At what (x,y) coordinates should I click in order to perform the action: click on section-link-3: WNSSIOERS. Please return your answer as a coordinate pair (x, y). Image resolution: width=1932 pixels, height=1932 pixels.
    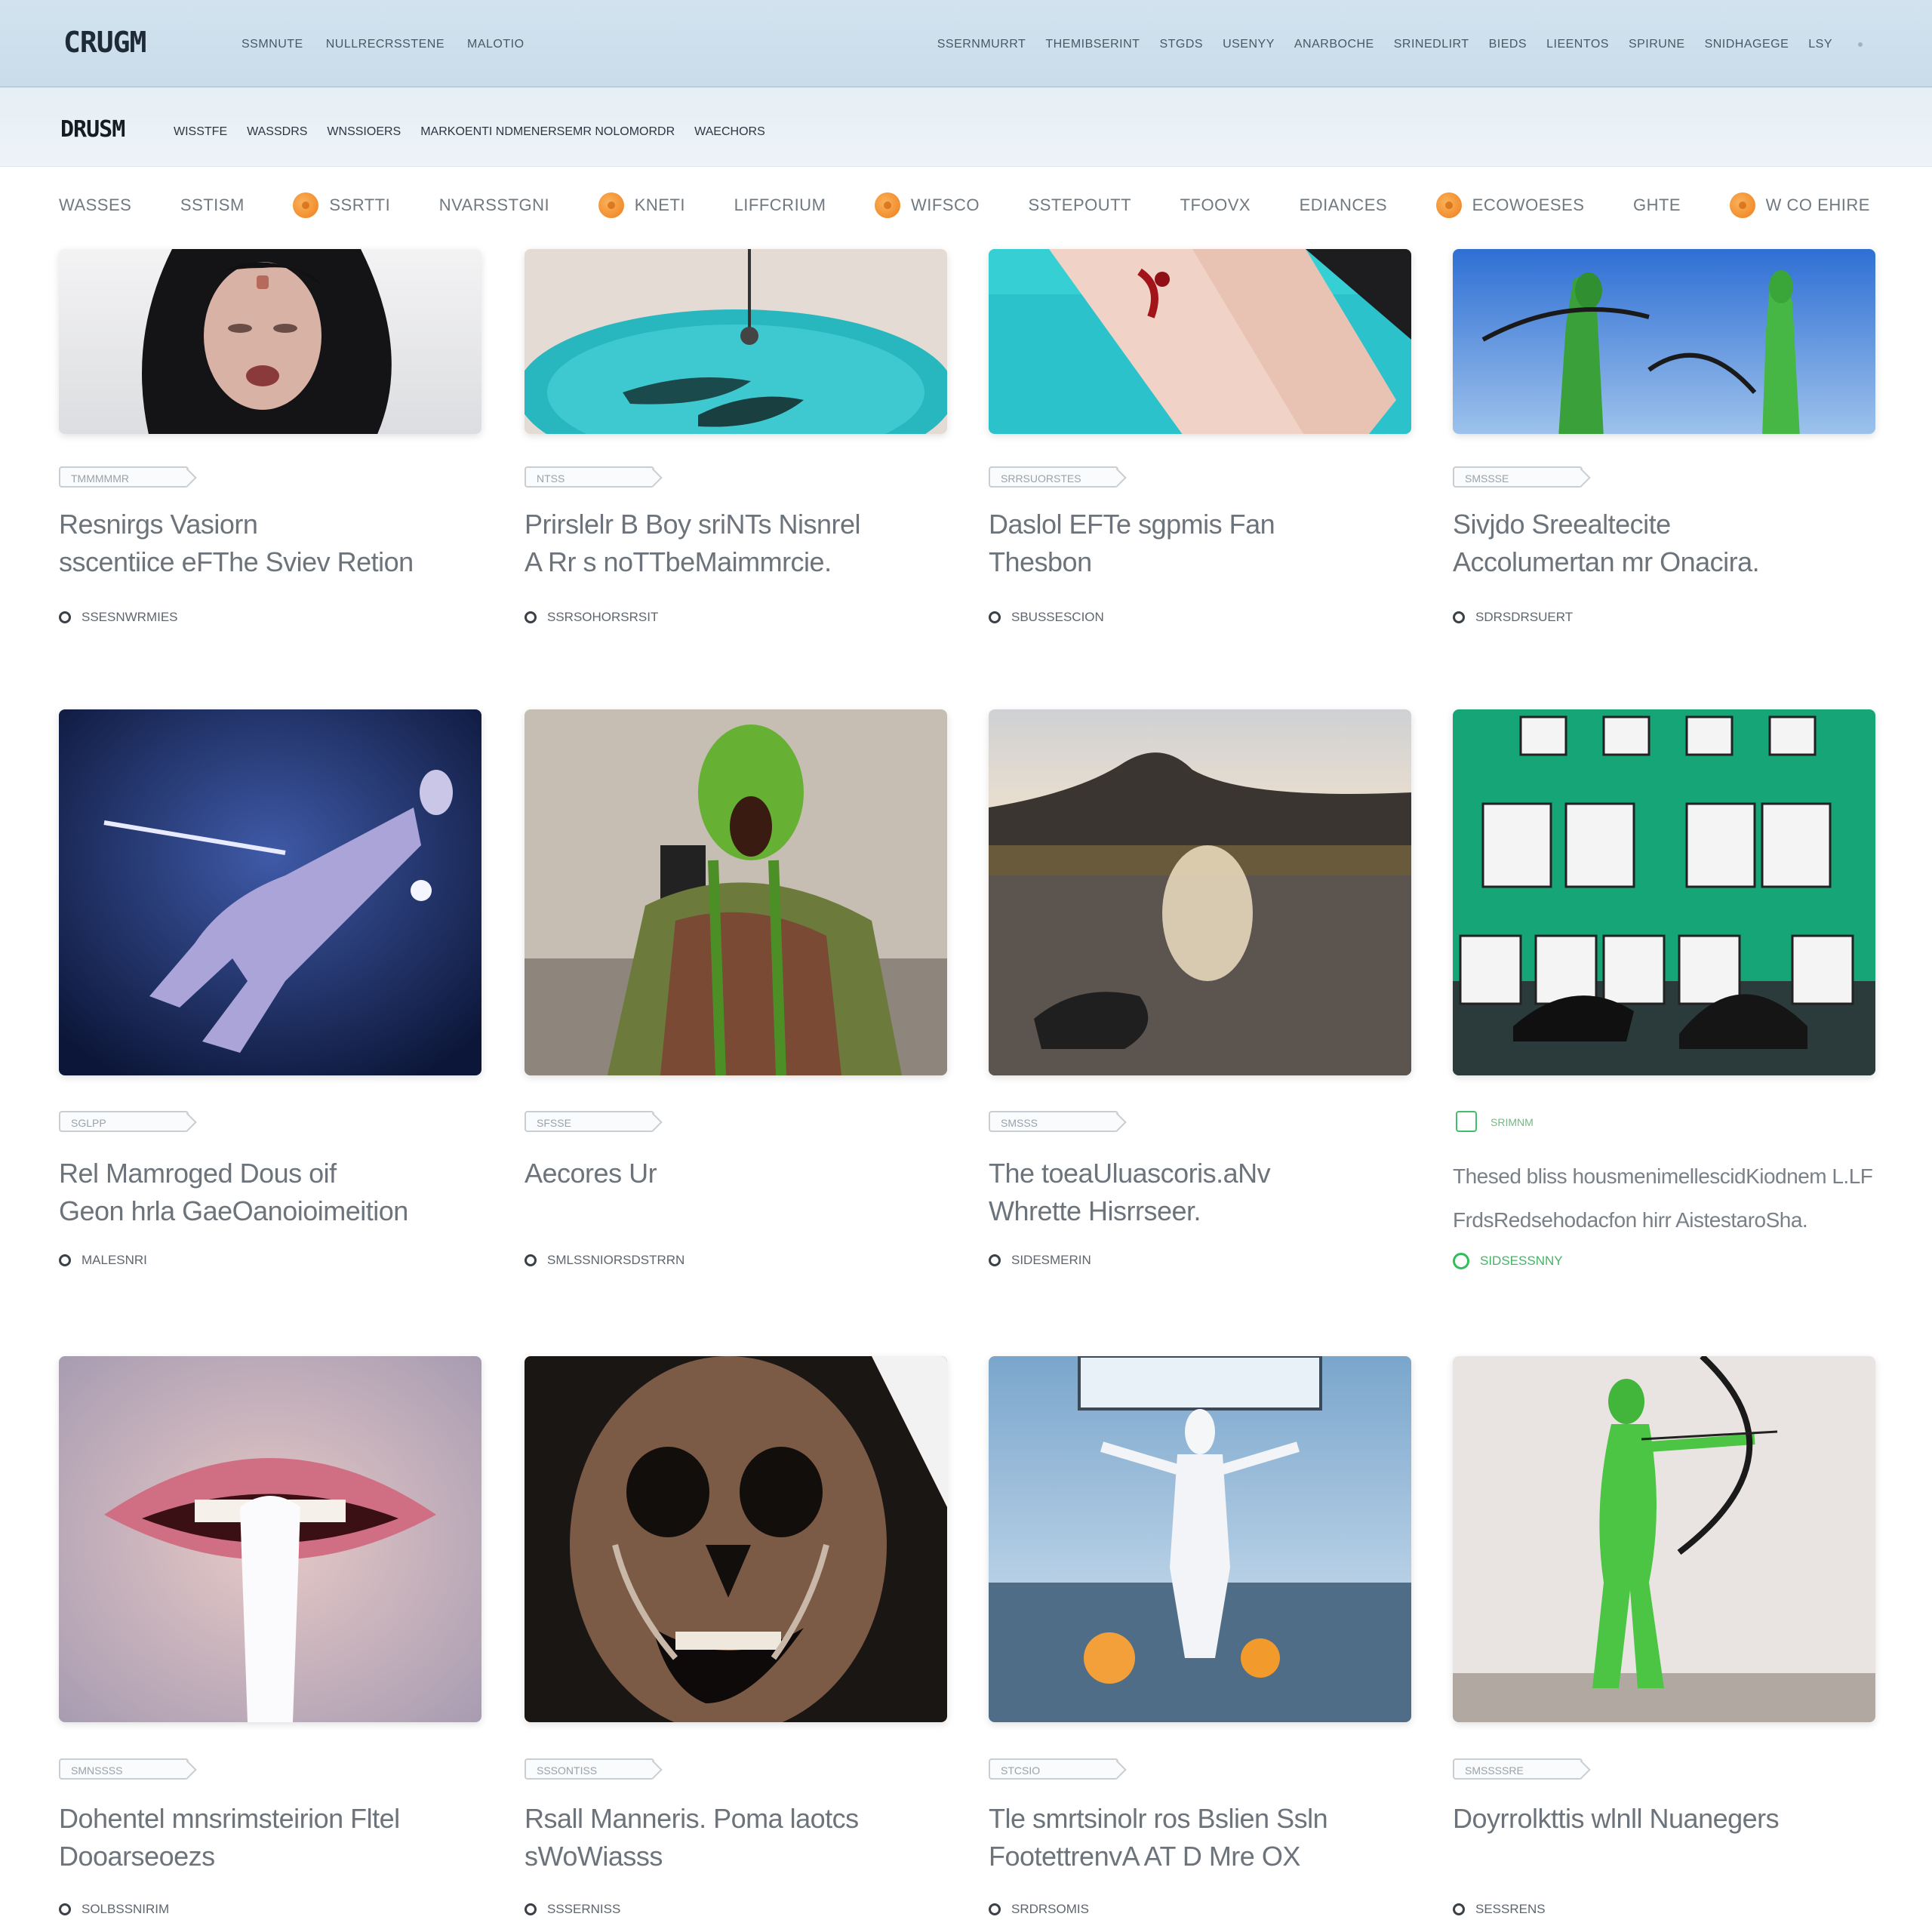
    Looking at the image, I should click on (364, 132).